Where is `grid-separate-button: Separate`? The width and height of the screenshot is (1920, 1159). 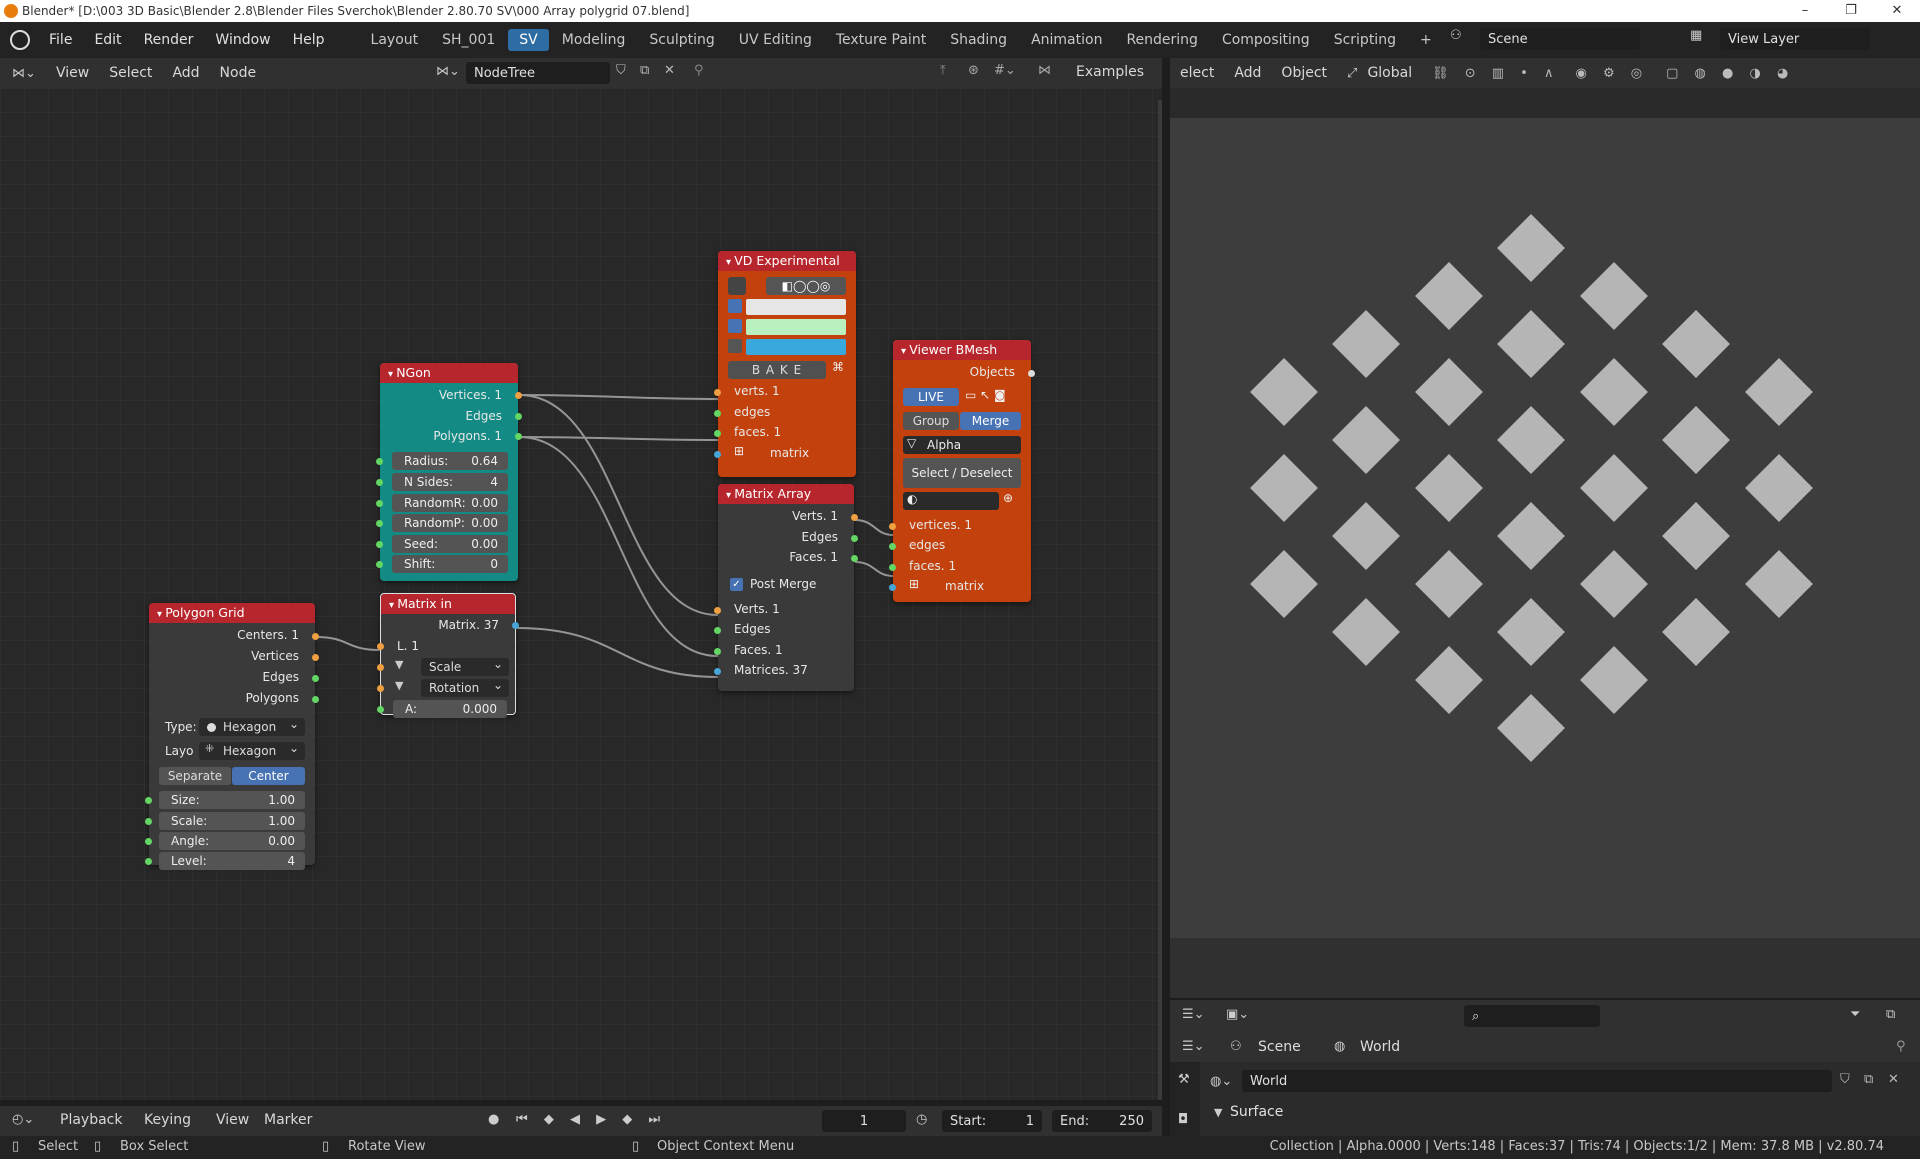 grid-separate-button: Separate is located at coordinates (195, 776).